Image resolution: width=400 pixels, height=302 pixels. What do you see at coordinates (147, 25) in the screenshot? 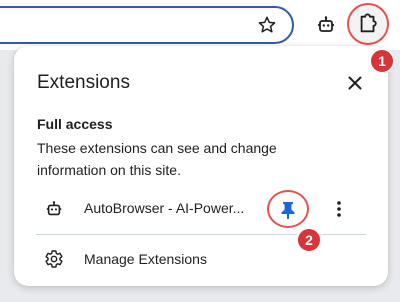
I see `address-bar` at bounding box center [147, 25].